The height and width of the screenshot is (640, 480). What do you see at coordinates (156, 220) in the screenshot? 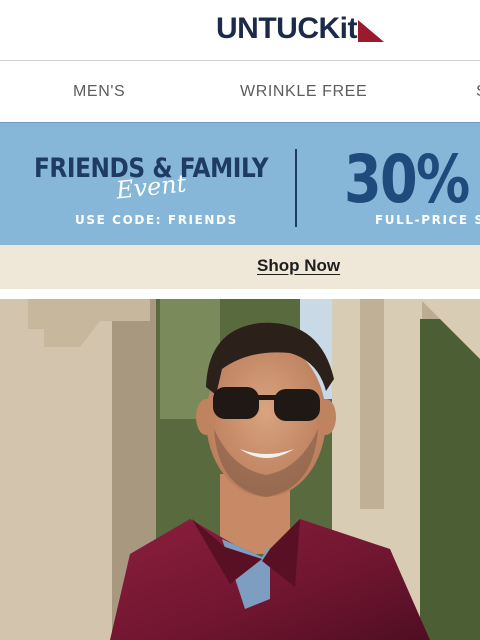
I see `promo-code: USE CODE: FRIENDS` at bounding box center [156, 220].